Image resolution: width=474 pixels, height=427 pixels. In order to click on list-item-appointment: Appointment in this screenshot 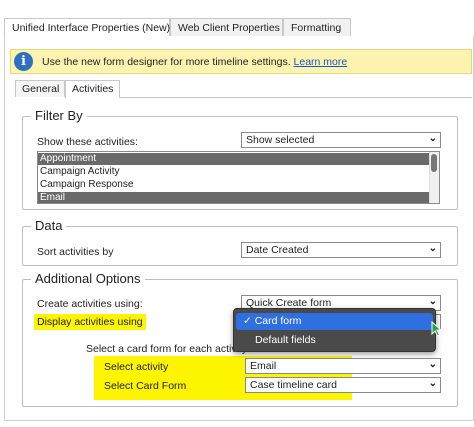, I will do `click(234, 159)`.